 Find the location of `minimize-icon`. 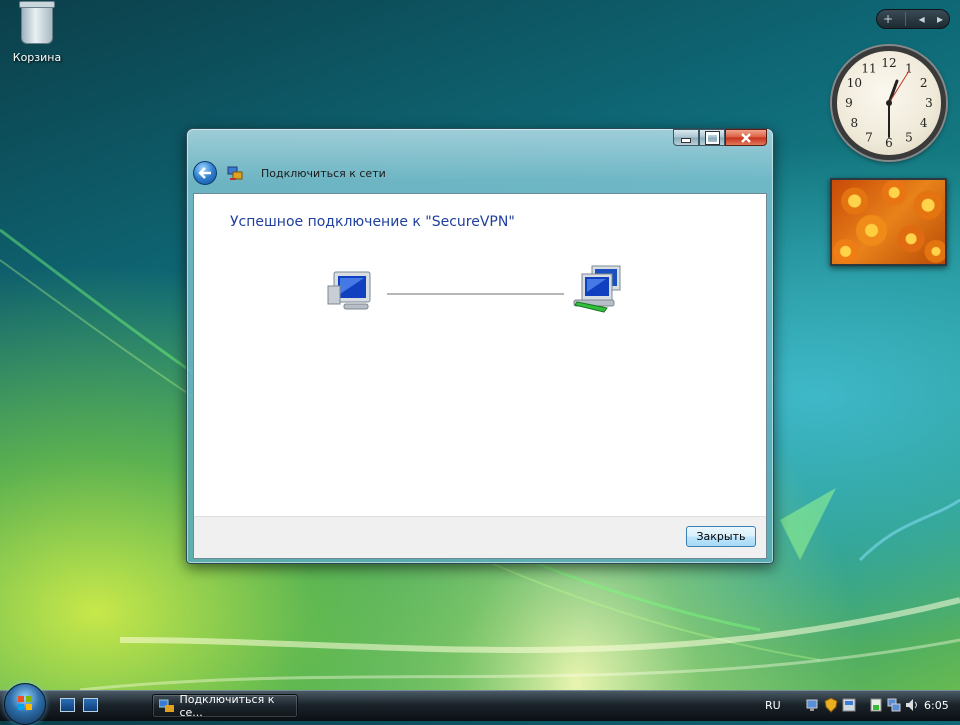

minimize-icon is located at coordinates (686, 140).